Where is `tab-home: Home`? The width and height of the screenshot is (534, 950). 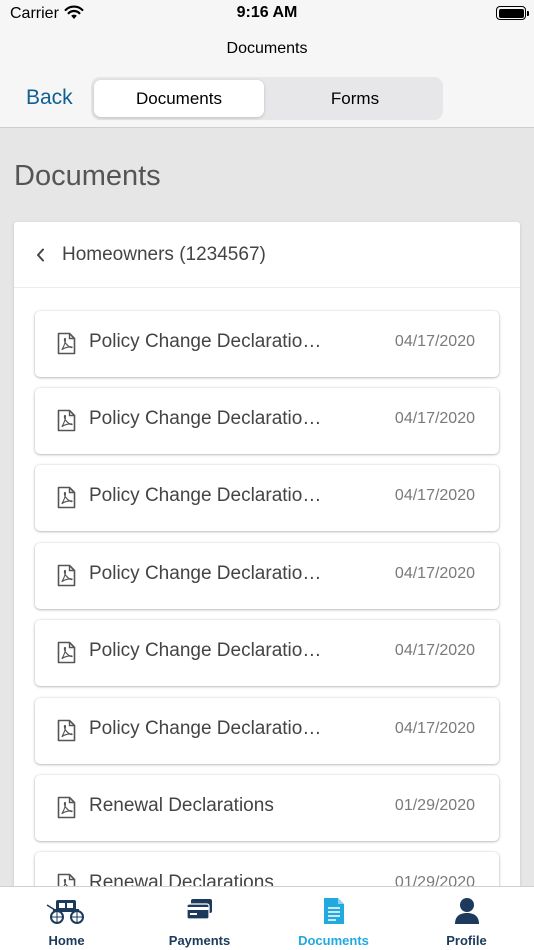 tab-home: Home is located at coordinates (66, 918).